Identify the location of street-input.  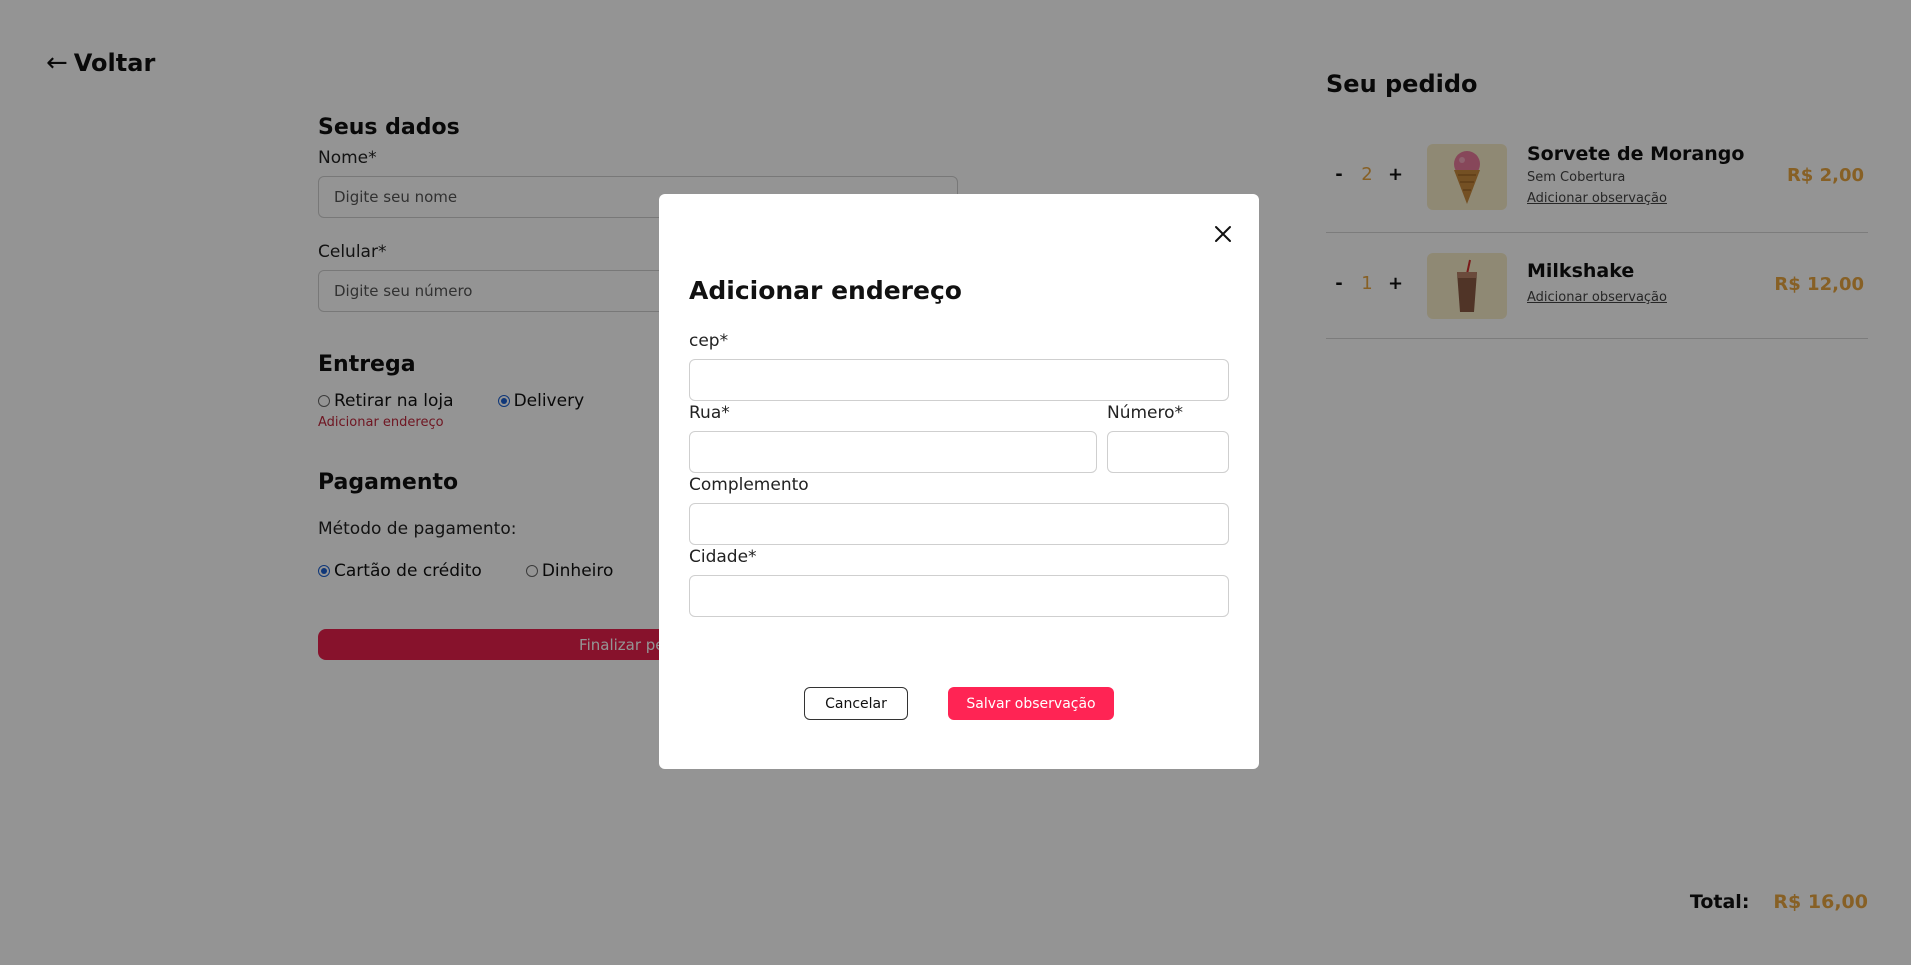
(893, 452).